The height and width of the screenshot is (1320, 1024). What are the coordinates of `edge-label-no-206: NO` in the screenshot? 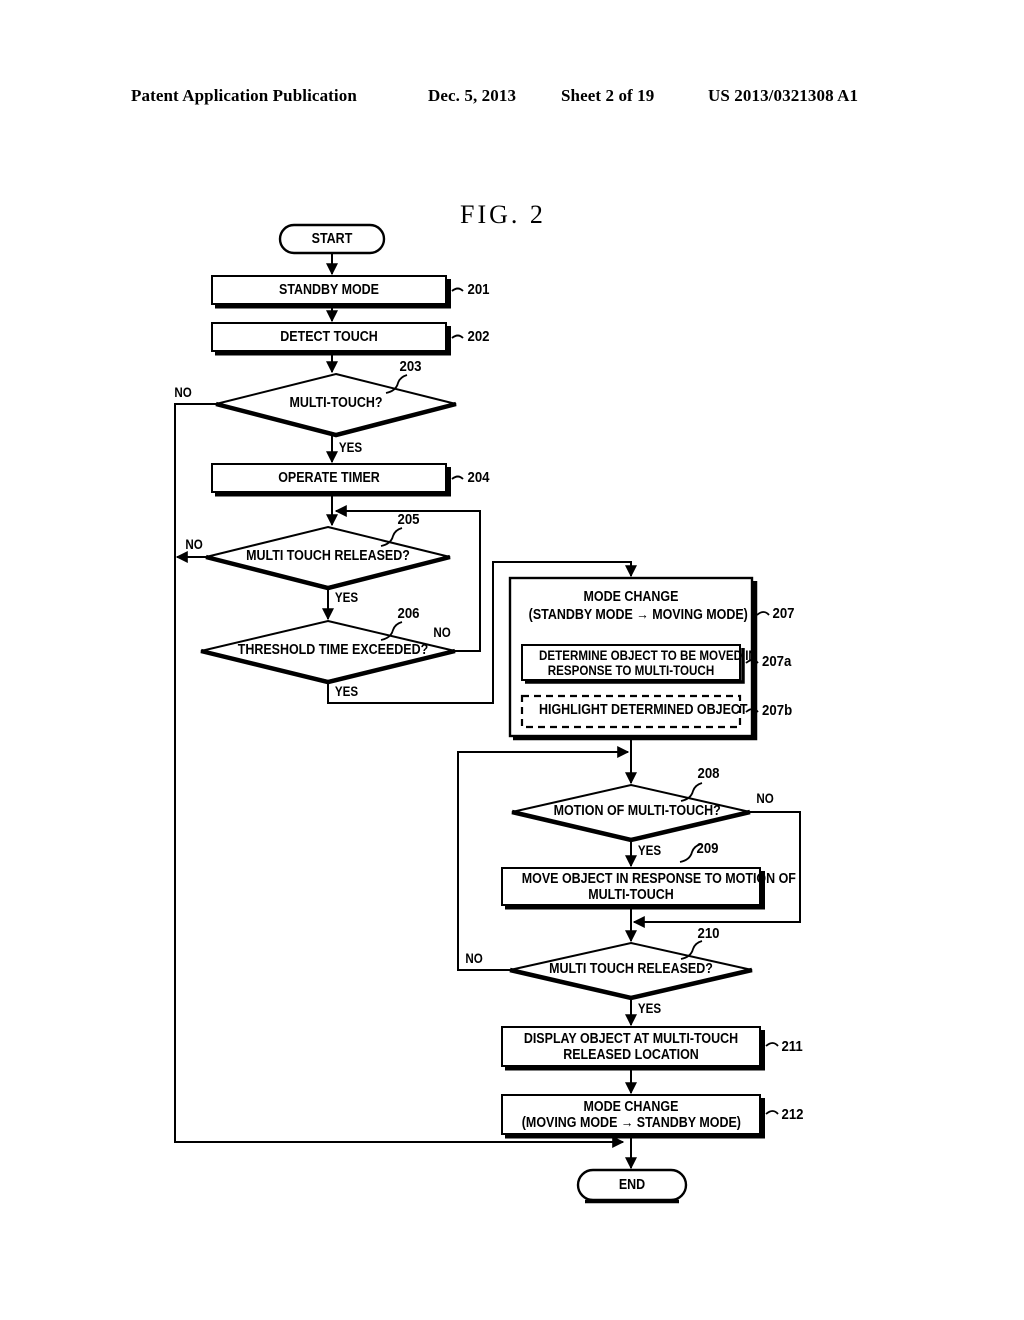 It's located at (442, 632).